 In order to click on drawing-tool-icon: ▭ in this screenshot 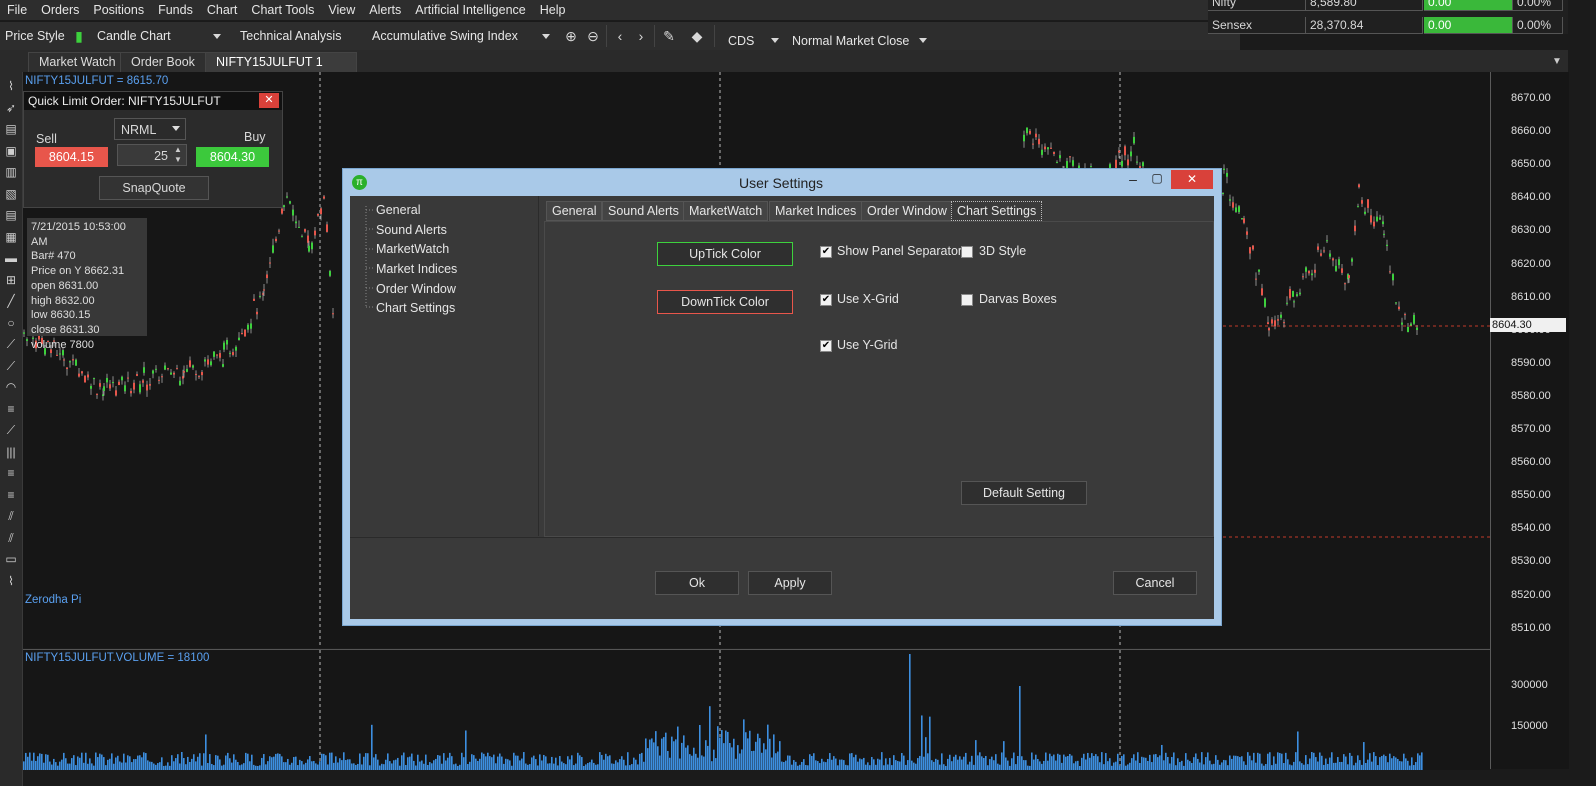, I will do `click(11, 559)`.